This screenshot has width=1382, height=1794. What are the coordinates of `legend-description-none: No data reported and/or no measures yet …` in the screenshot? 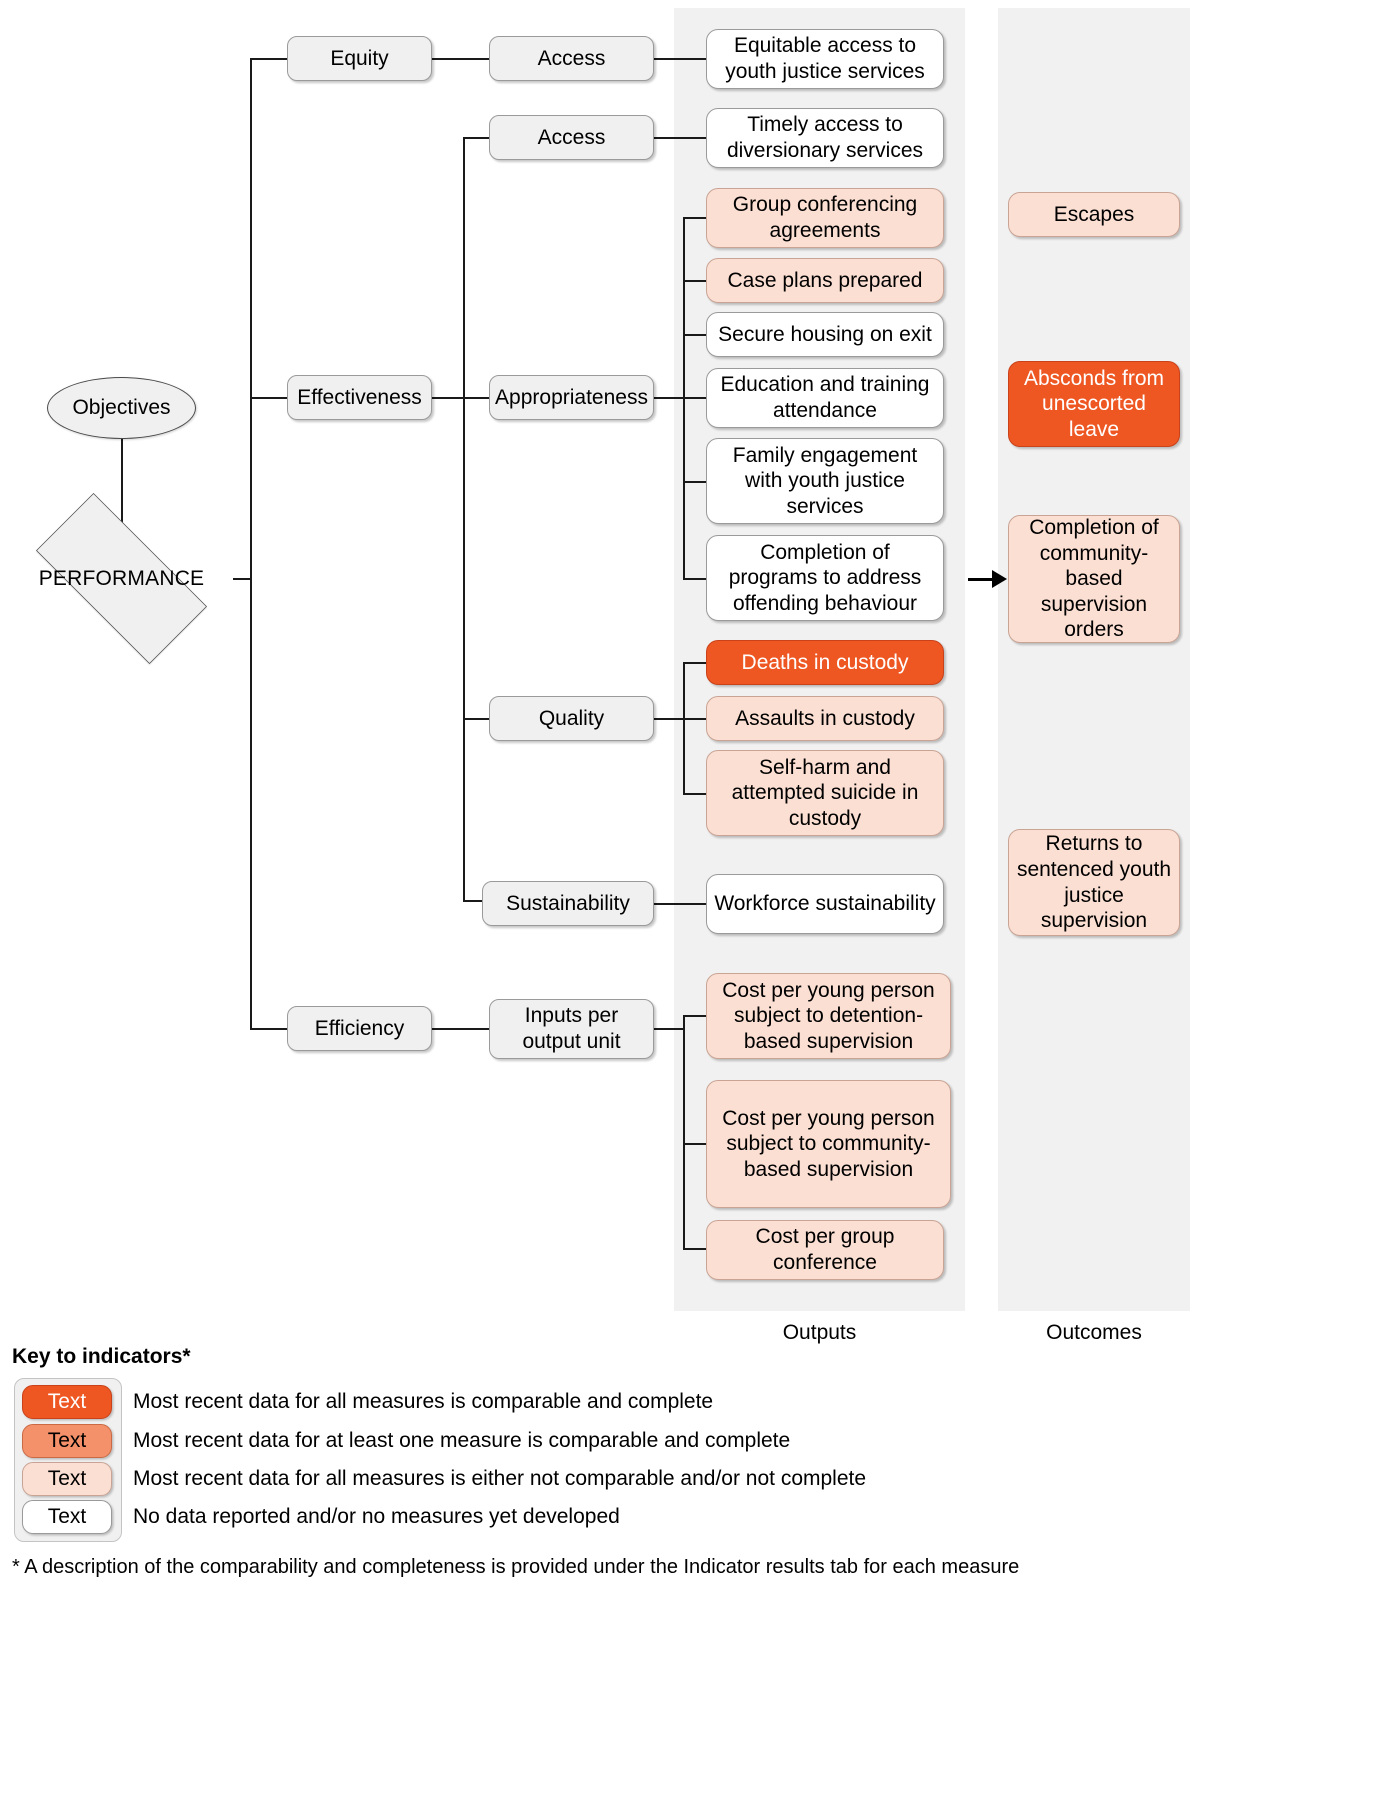 It's located at (376, 1516).